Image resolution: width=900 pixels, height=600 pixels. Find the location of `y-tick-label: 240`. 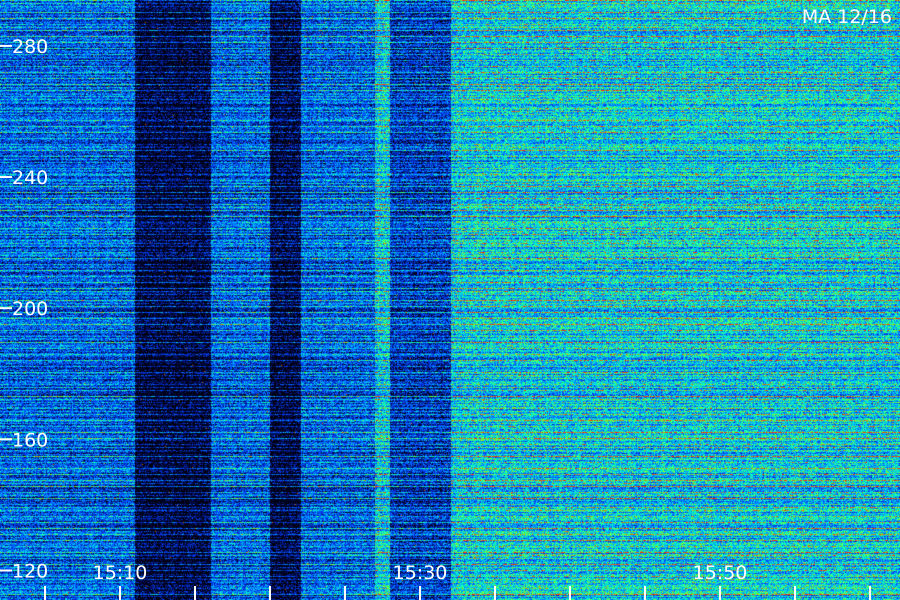

y-tick-label: 240 is located at coordinates (30, 178).